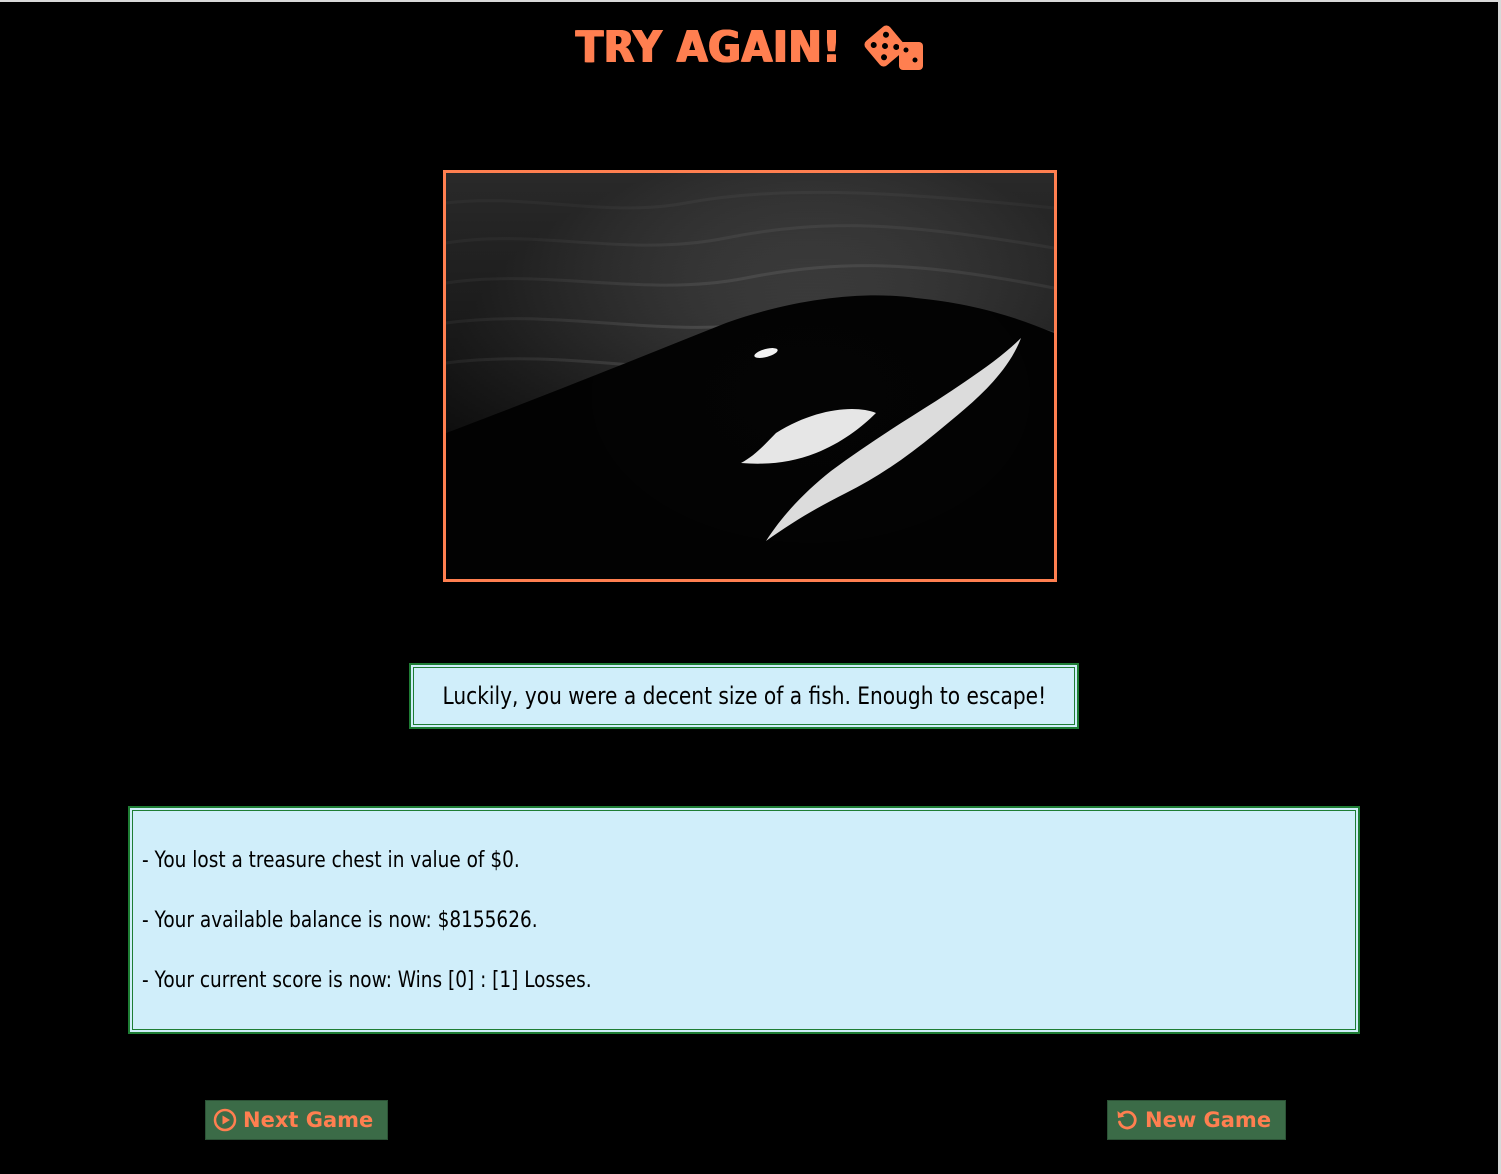 The image size is (1501, 1174). I want to click on new-game-label: New Game, so click(1208, 1120).